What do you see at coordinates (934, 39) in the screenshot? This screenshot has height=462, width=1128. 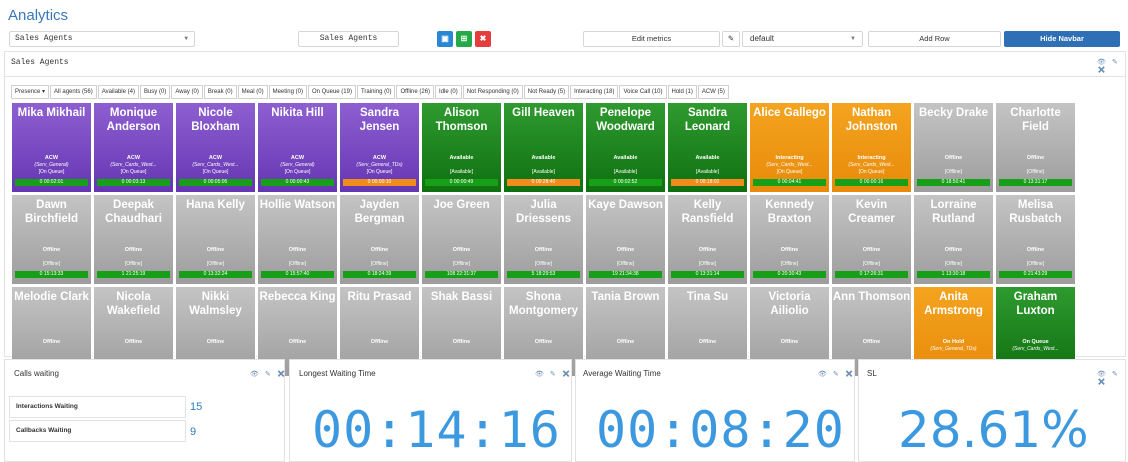 I see `add-row-button: Add Row` at bounding box center [934, 39].